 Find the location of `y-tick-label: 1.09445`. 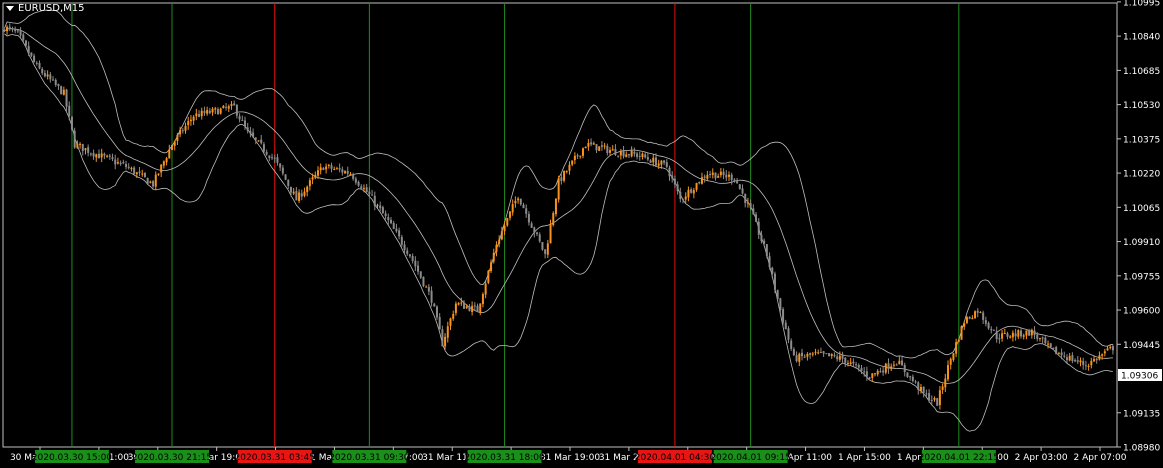

y-tick-label: 1.09445 is located at coordinates (1141, 346).